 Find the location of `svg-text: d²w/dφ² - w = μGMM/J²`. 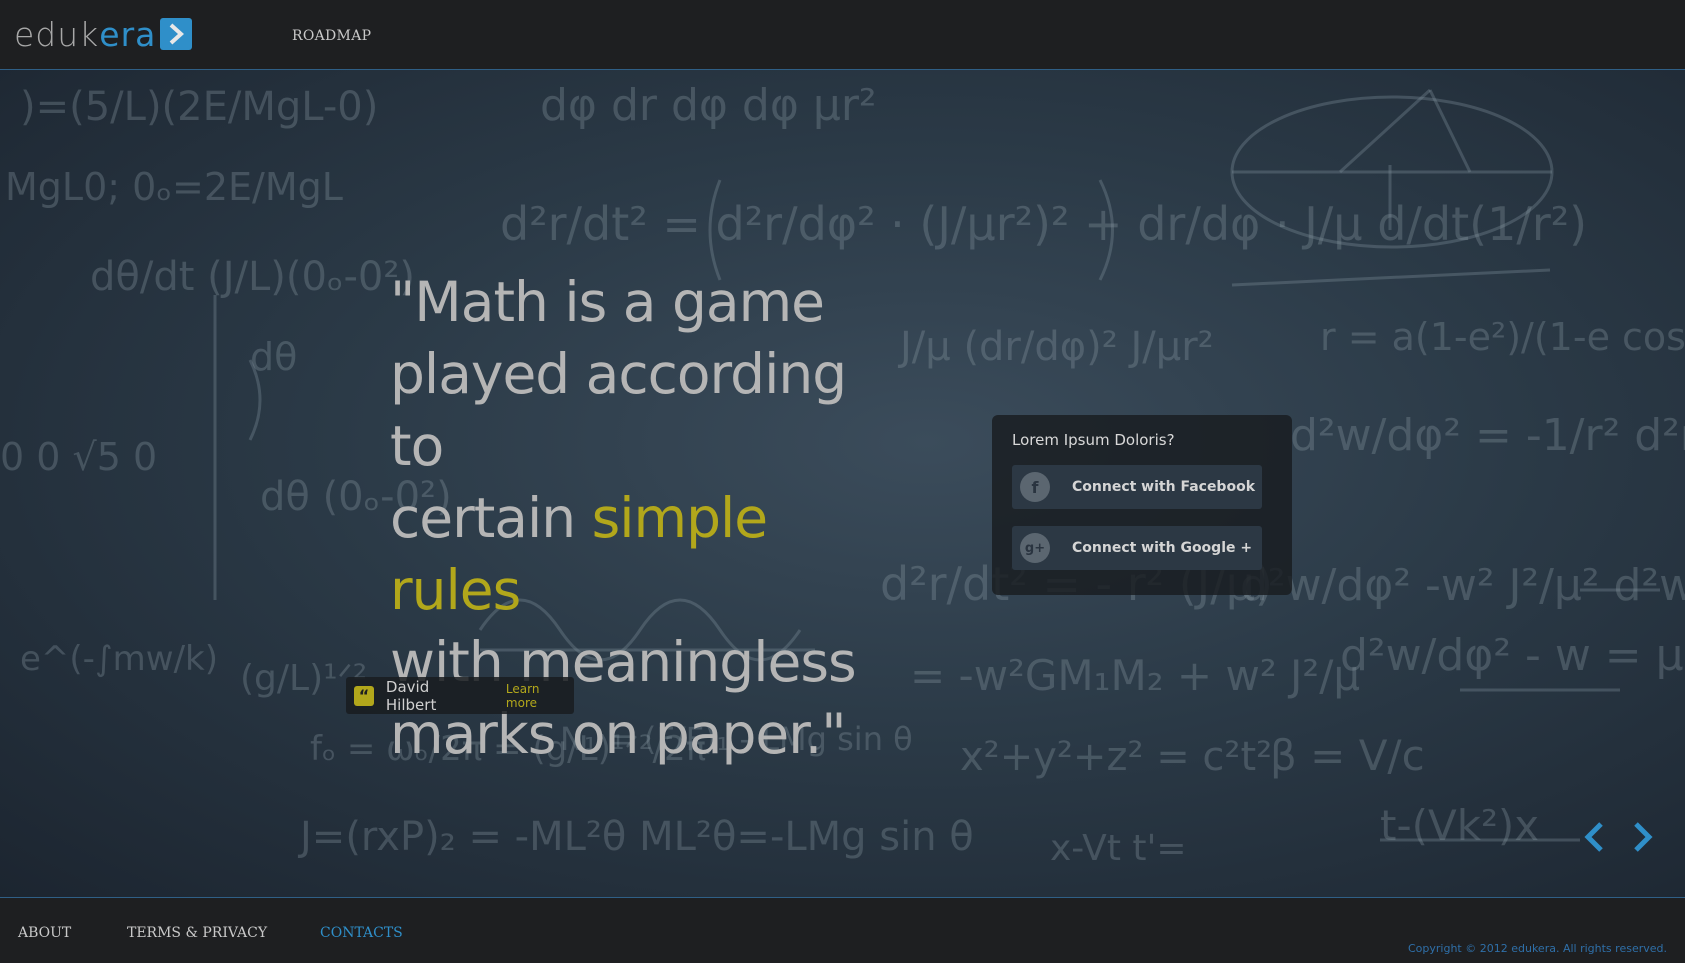

svg-text: d²w/dφ² - w = μGMM/J² is located at coordinates (1512, 655).